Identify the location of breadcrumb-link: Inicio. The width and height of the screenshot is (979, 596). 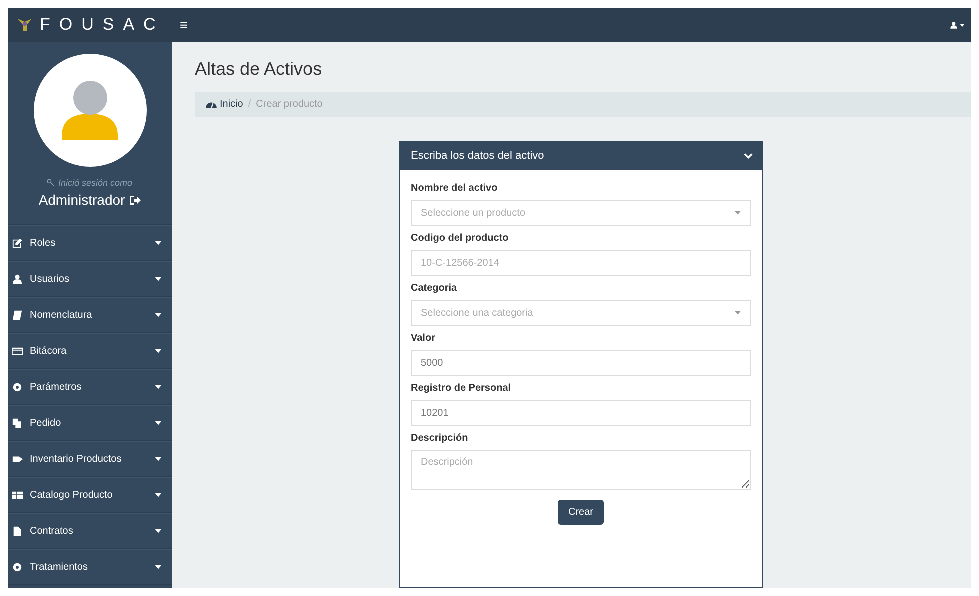
(225, 104).